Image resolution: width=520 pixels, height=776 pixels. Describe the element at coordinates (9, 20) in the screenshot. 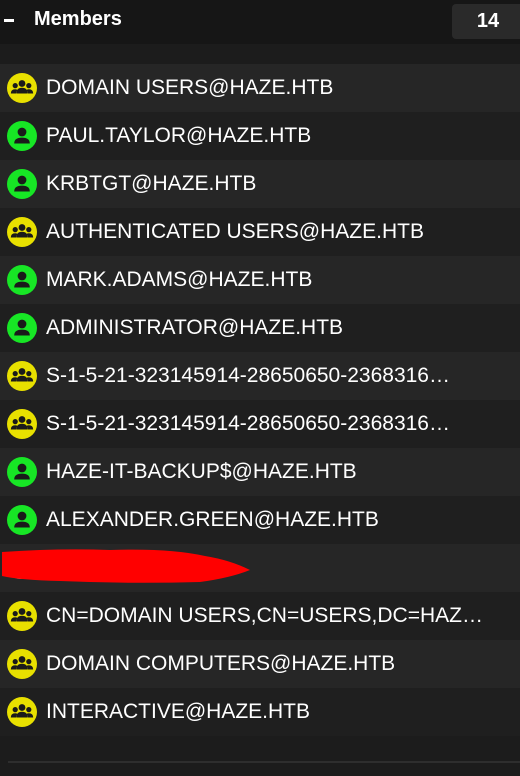

I see `collapse-icon` at that location.